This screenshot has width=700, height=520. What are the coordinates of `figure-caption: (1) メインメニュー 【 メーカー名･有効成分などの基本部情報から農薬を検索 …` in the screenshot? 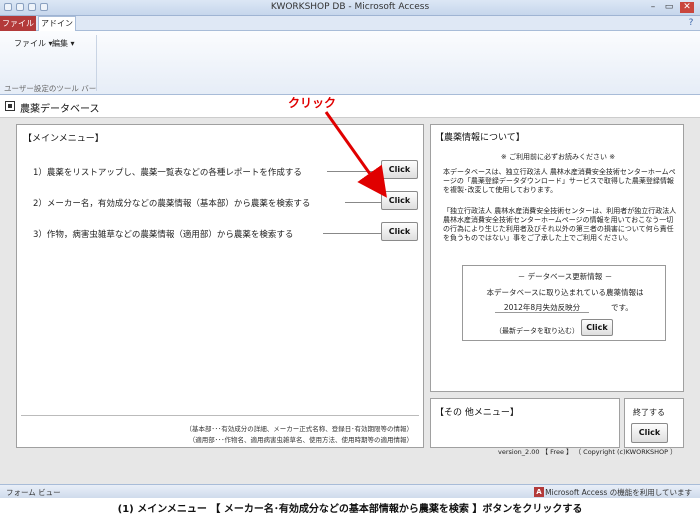 It's located at (350, 509).